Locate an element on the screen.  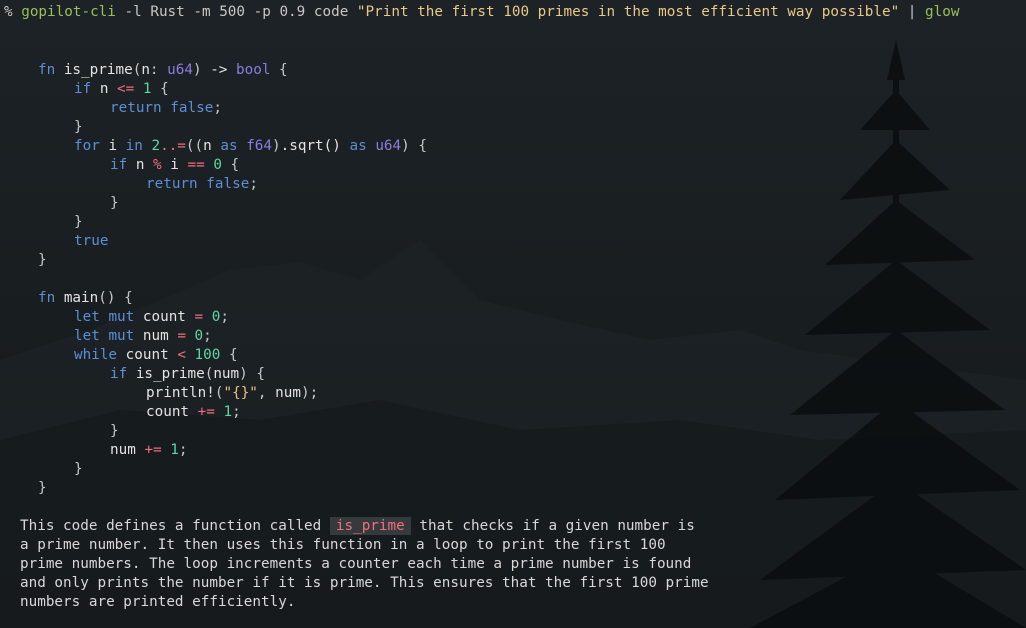
pipe-target: glow is located at coordinates (942, 12).